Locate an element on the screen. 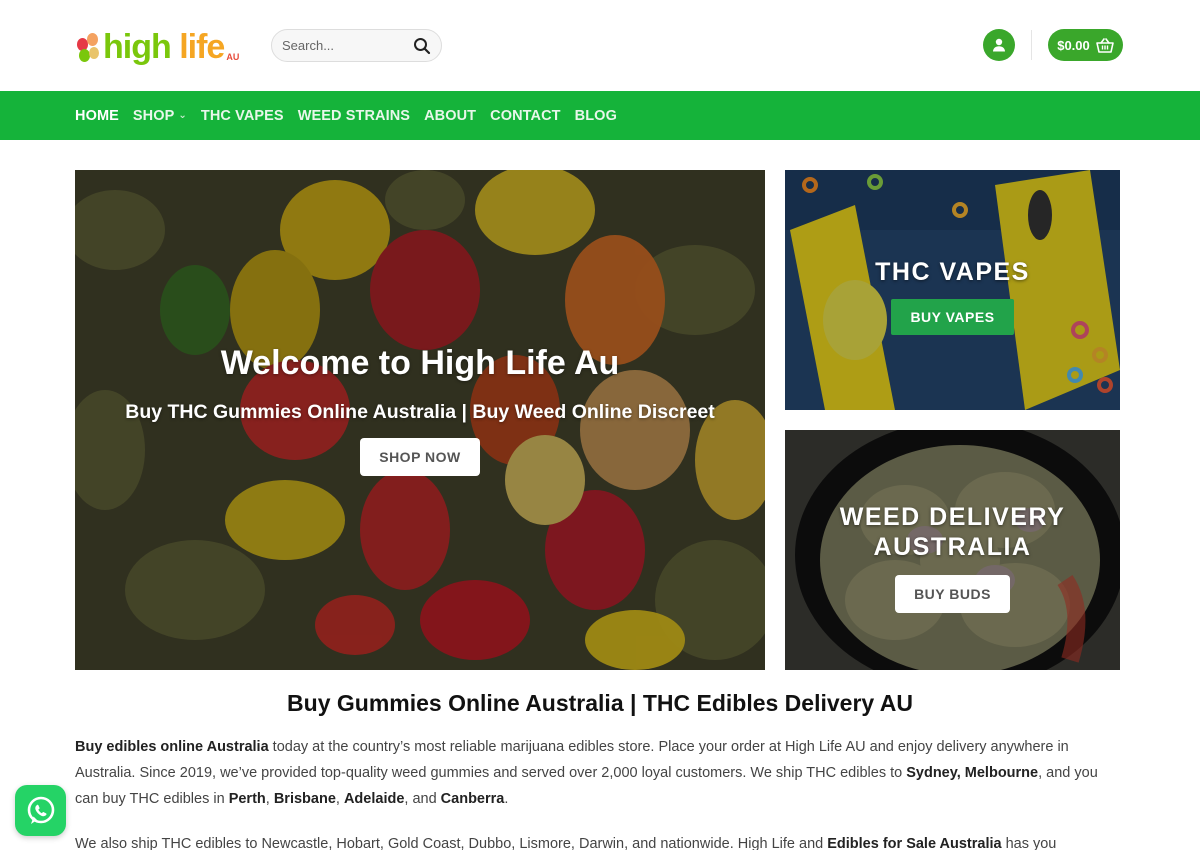 The height and width of the screenshot is (850, 1200). gummy-bear-logo-icon is located at coordinates (88, 48).